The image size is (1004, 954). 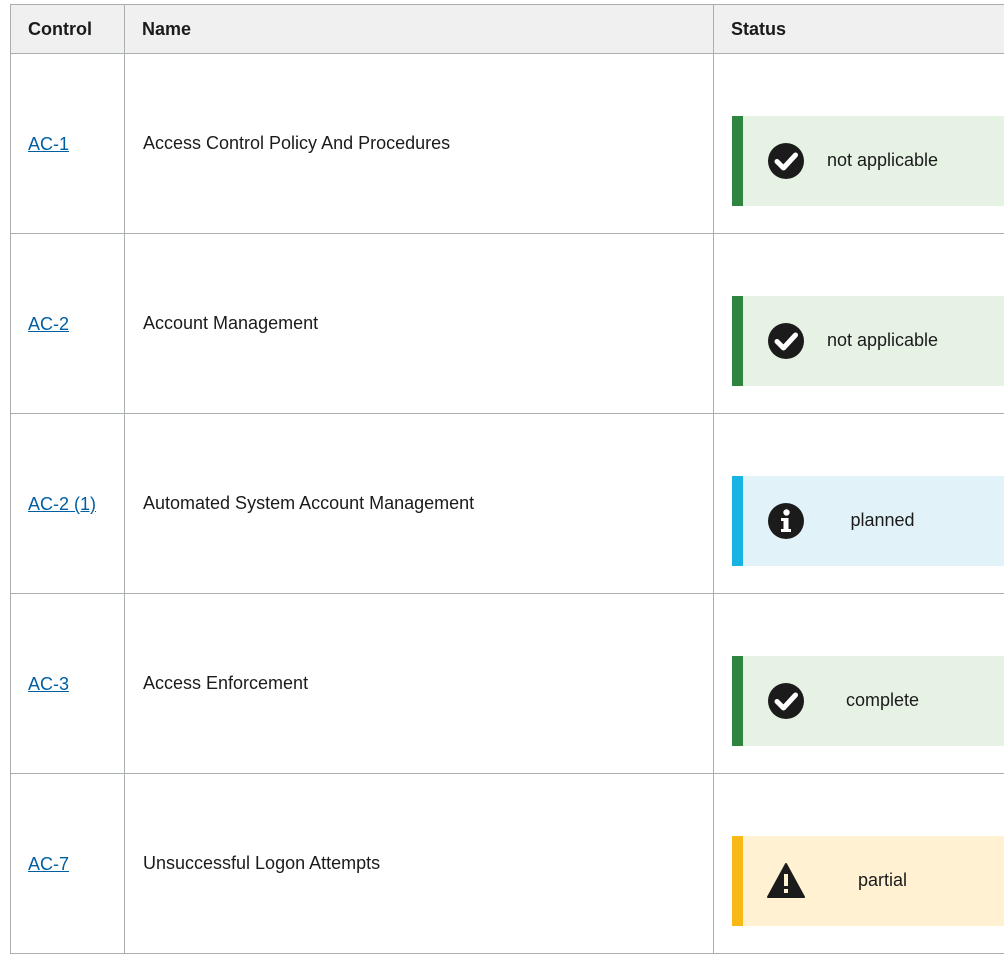 I want to click on control-name: Access Control Policy And Procedures, so click(x=419, y=144).